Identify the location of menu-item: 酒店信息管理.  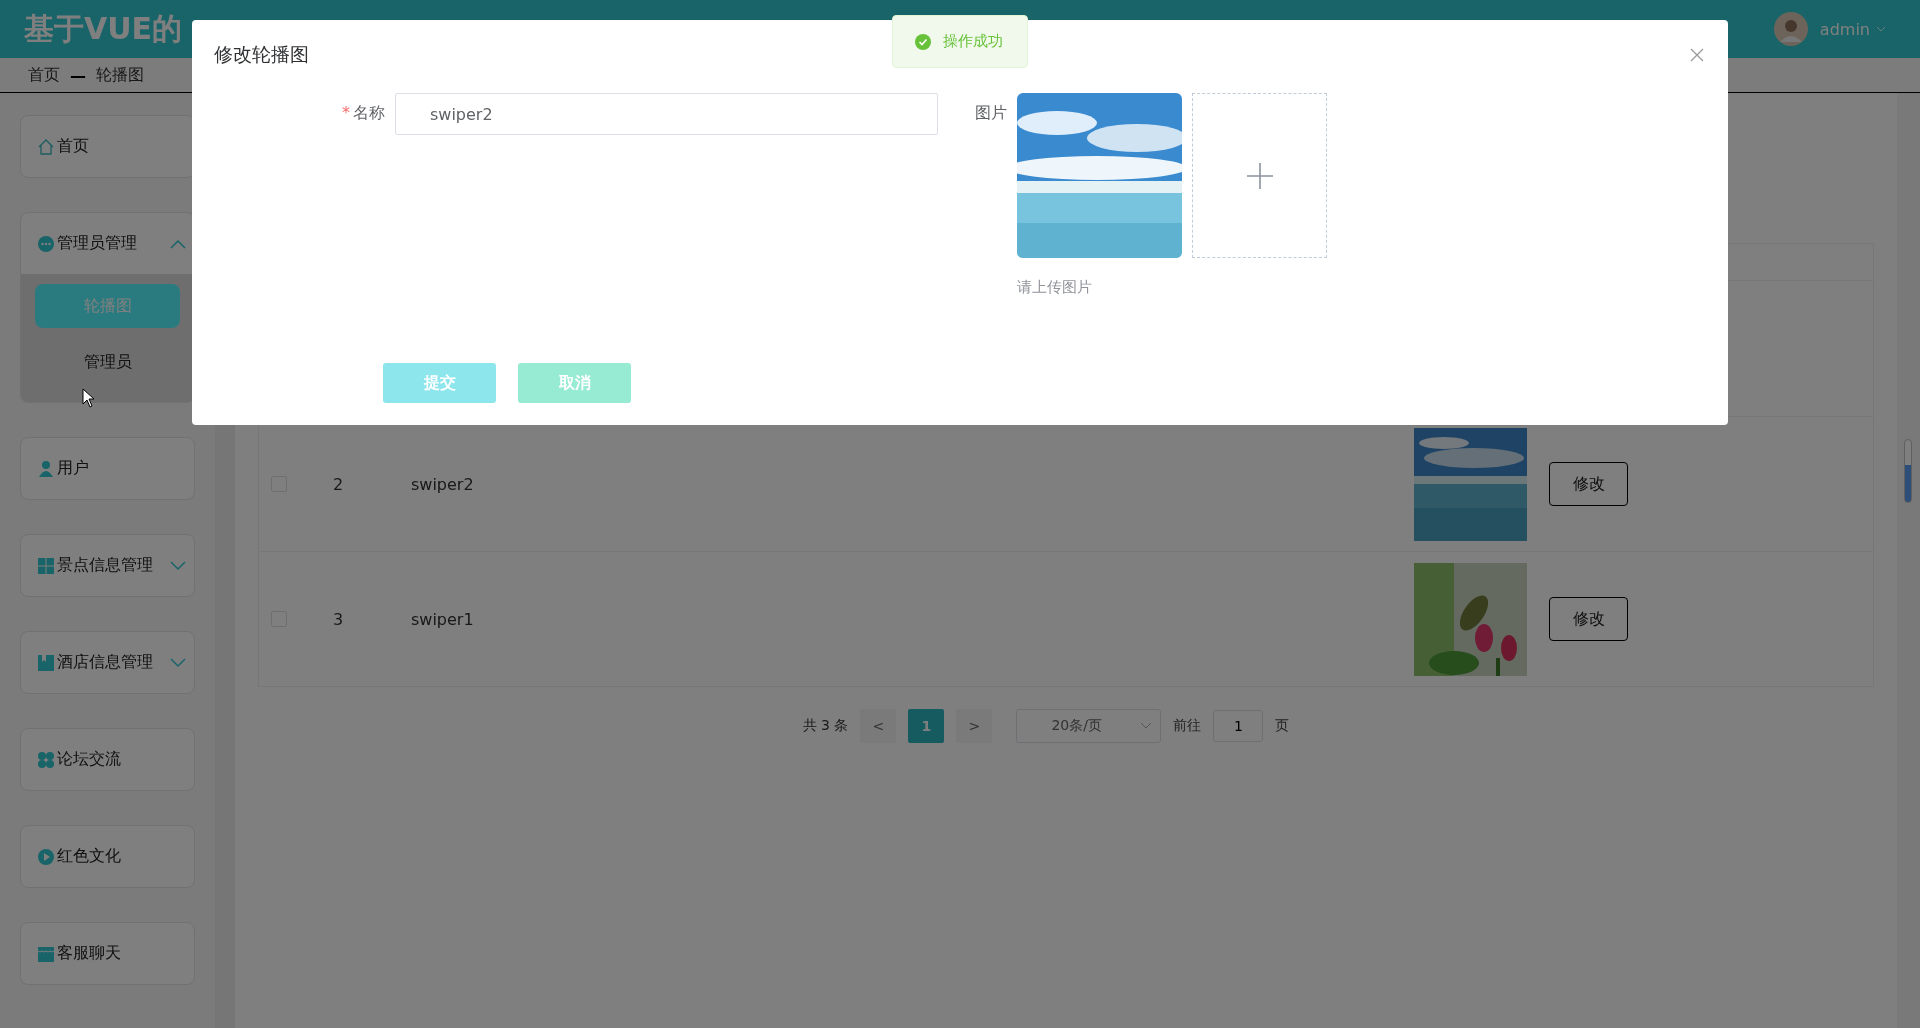
(107, 662).